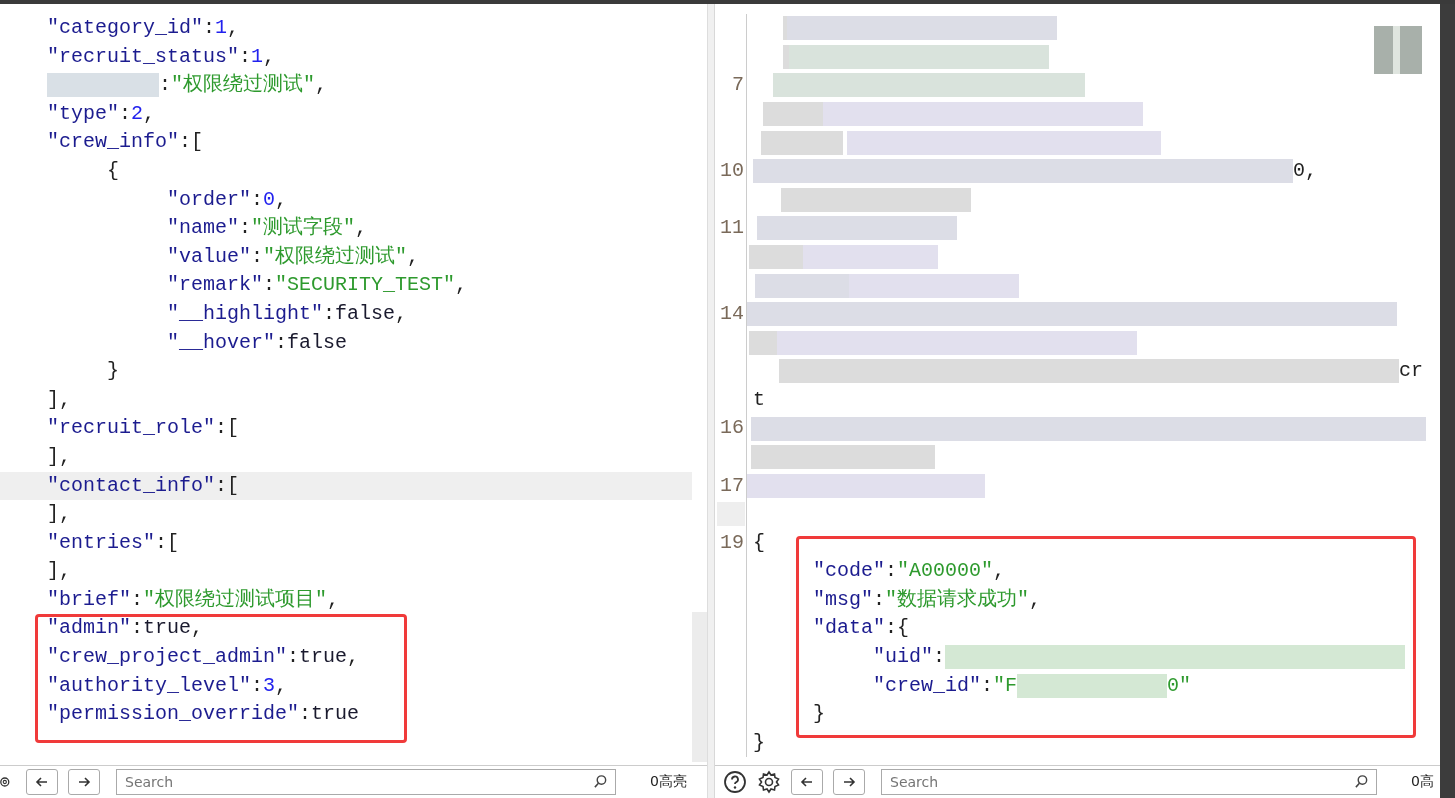  I want to click on json-value: "数据请求成功", so click(957, 599).